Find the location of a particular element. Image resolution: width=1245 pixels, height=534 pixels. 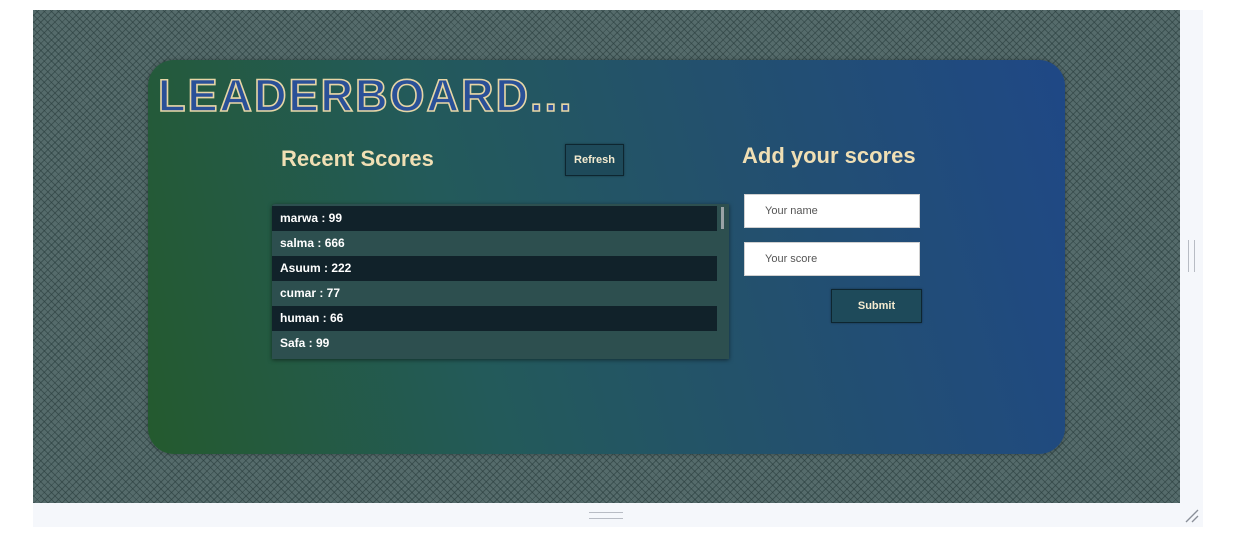

score-list-item: Safa : 99 is located at coordinates (305, 343).